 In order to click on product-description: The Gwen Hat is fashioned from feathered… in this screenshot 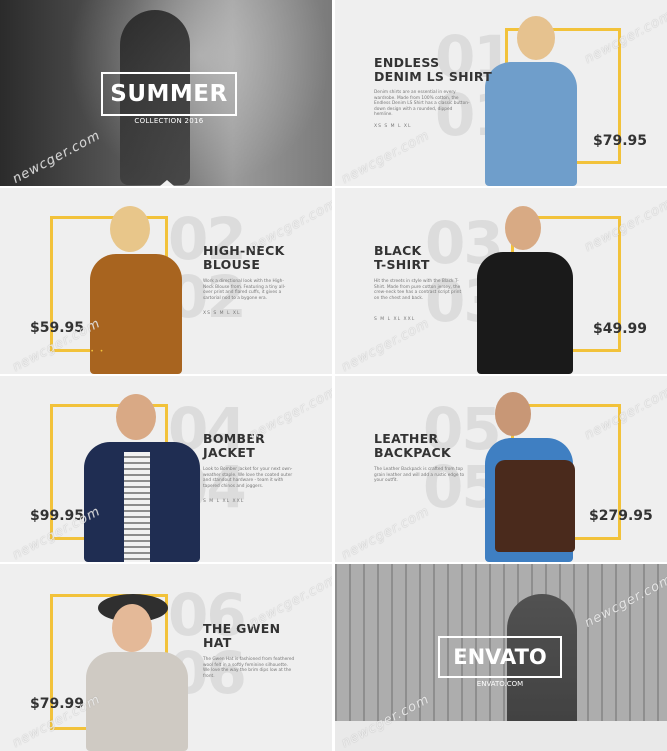, I will do `click(249, 668)`.